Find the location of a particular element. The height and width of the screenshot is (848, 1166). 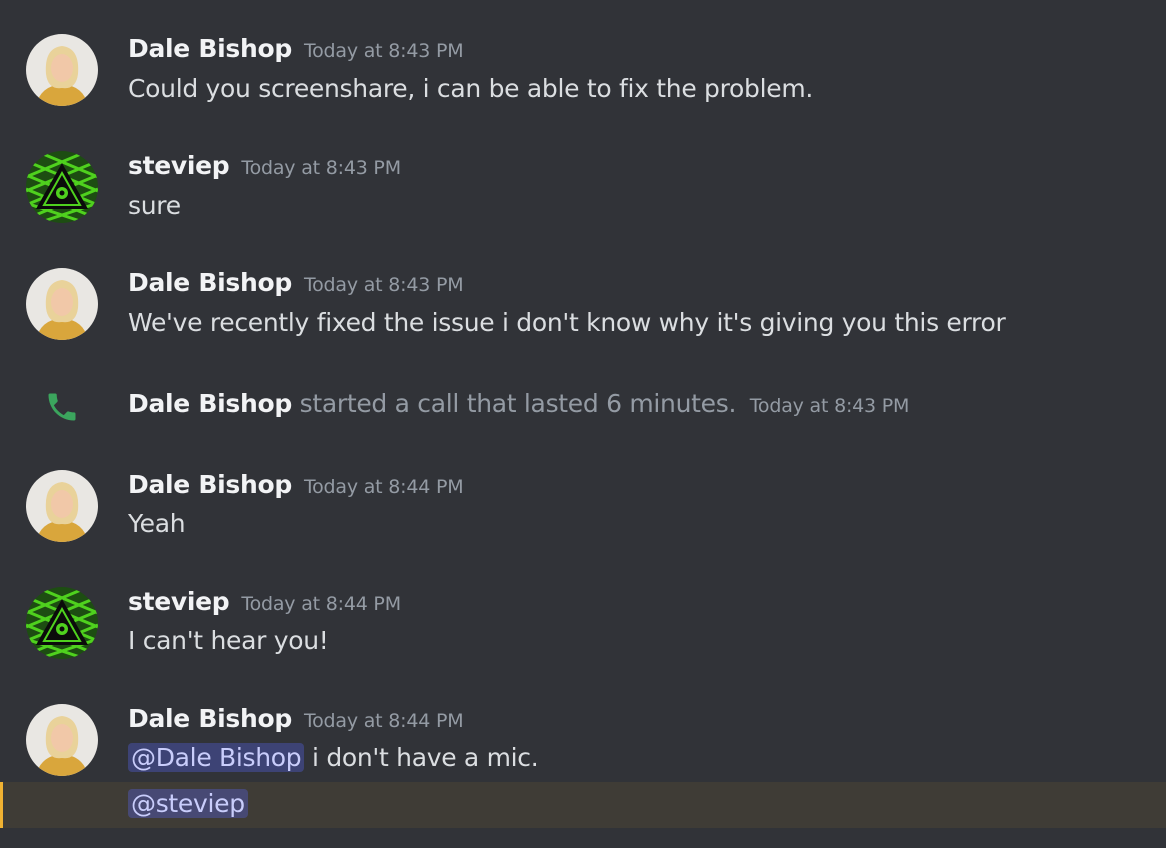

message-content: @steviep is located at coordinates (188, 803).